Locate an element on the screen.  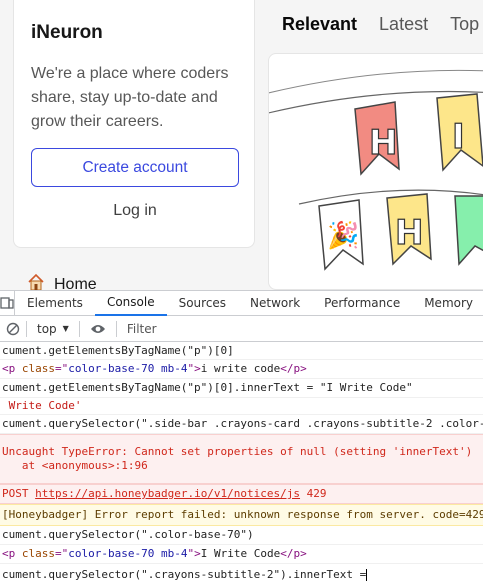
tab-memory: Memory is located at coordinates (447, 303).